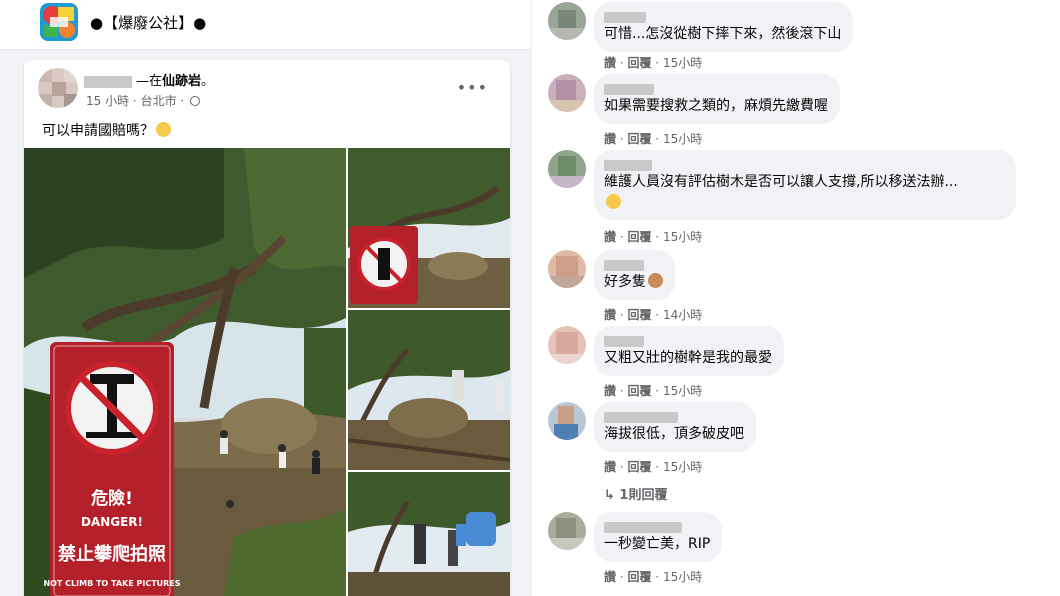 The height and width of the screenshot is (596, 1060). I want to click on muscle-emoji-icon, so click(655, 280).